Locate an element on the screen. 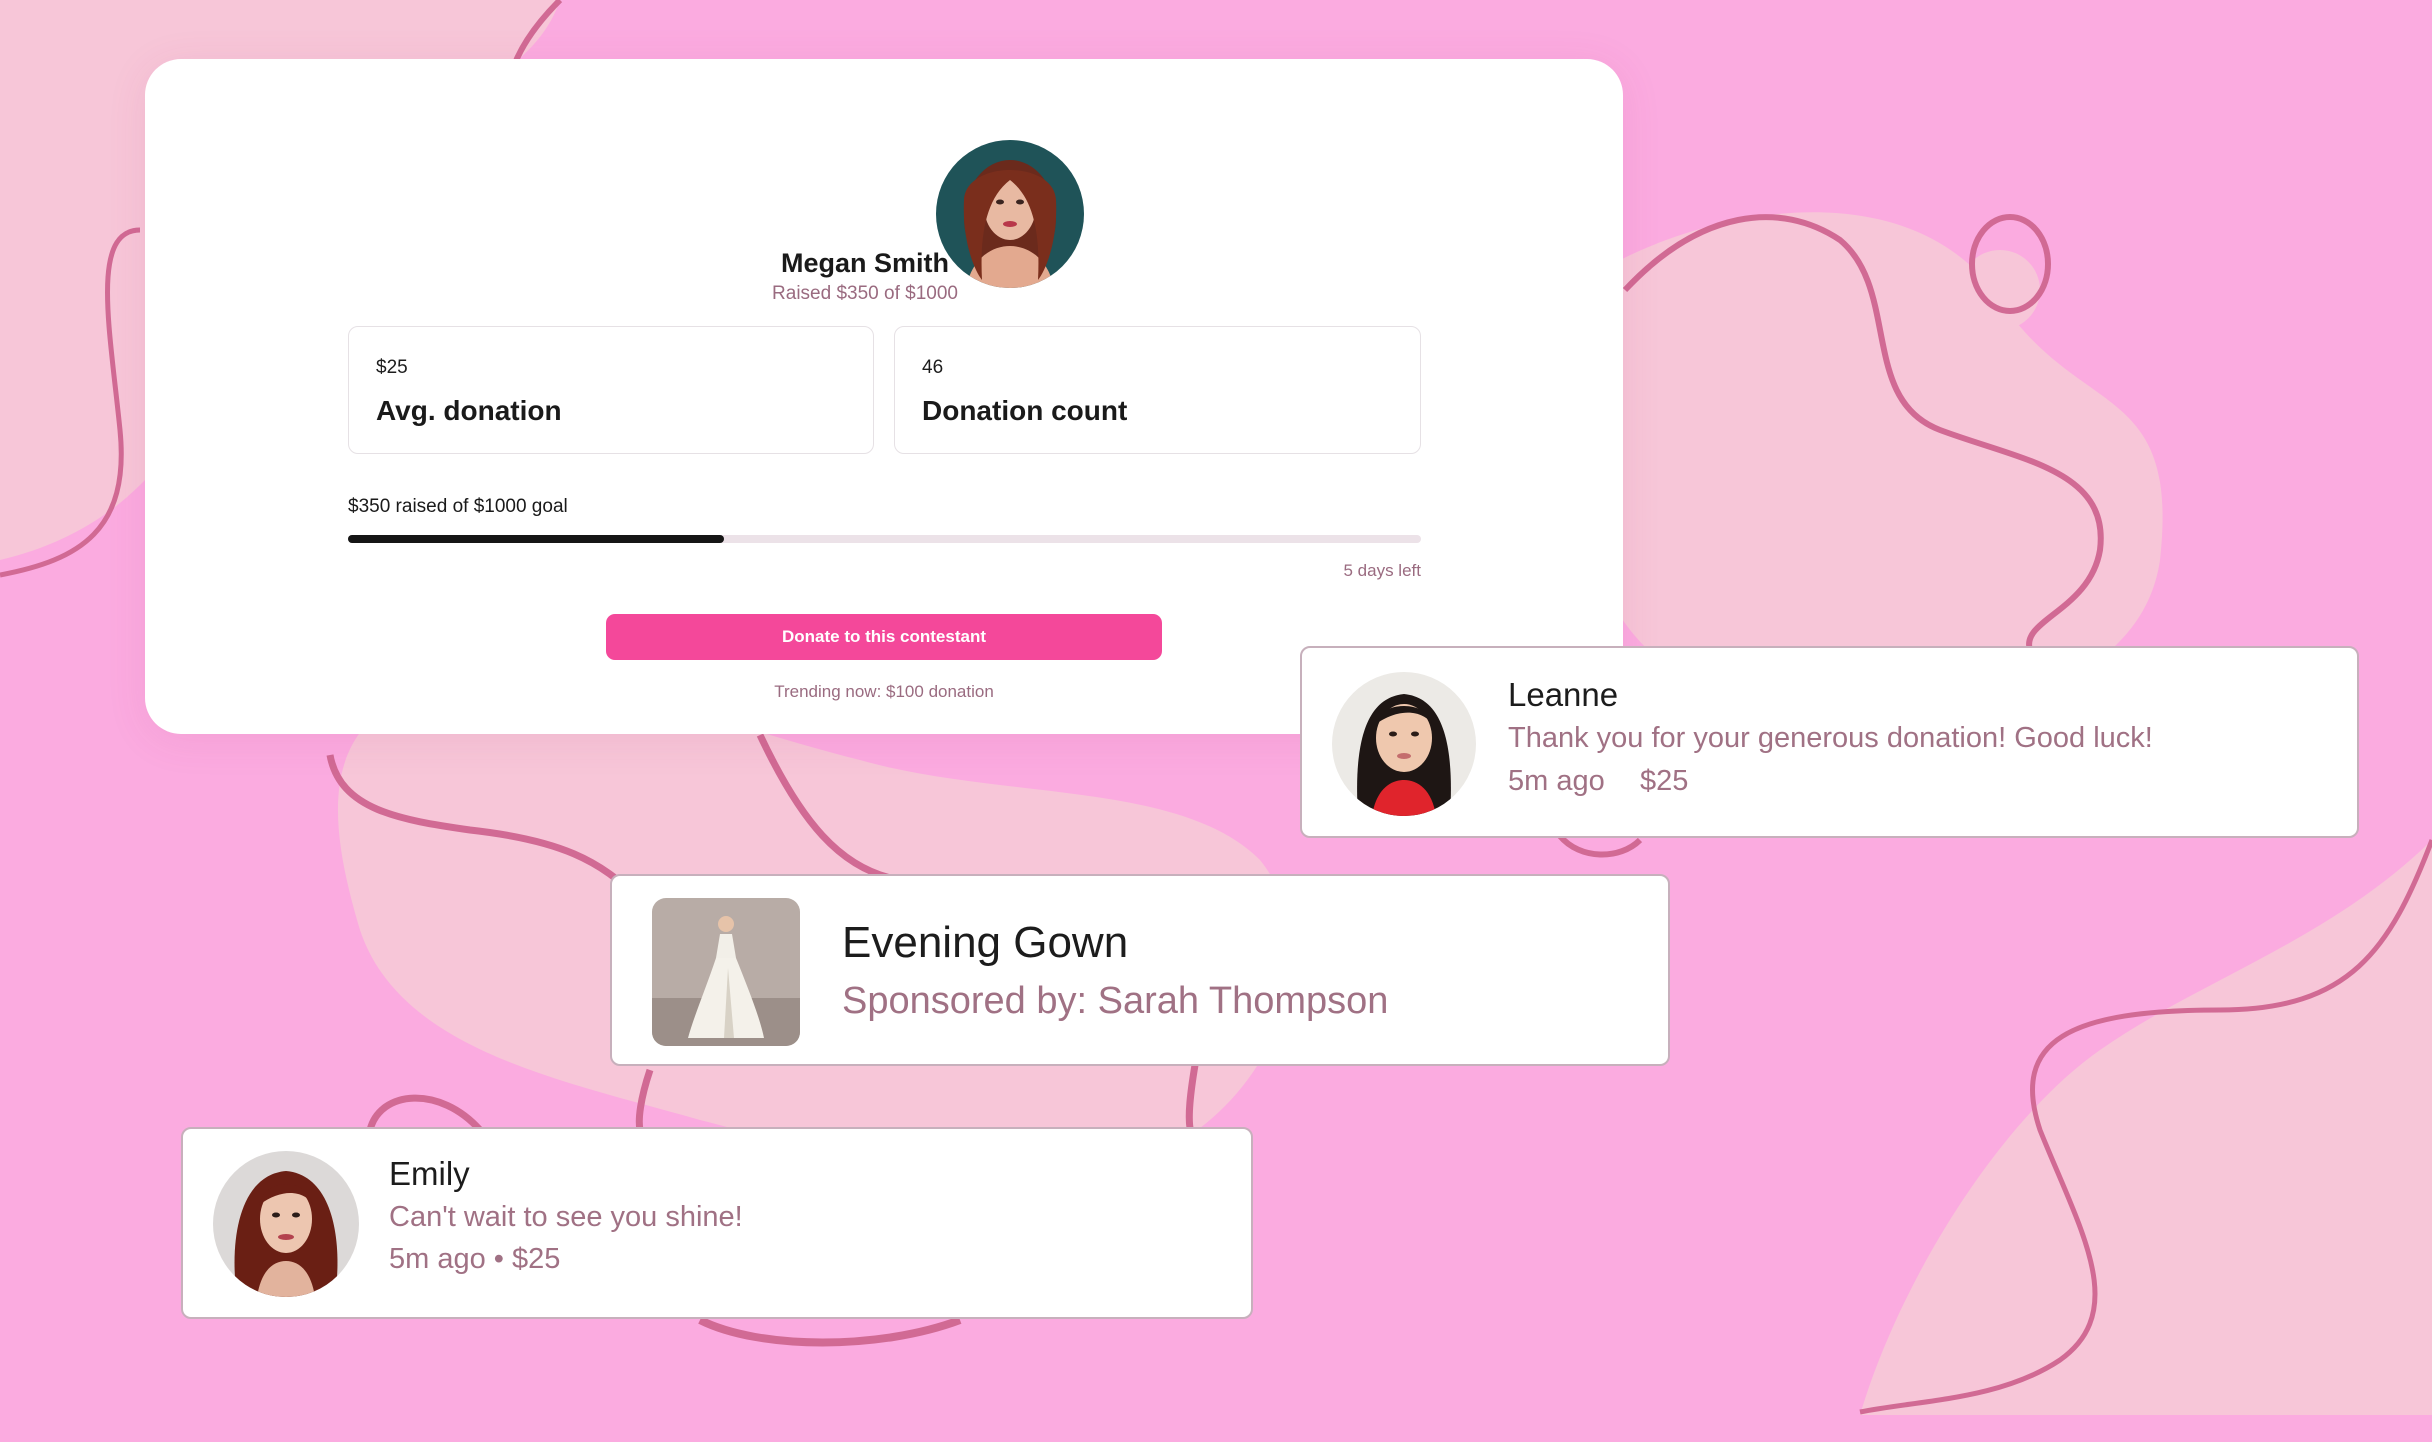  raised-summary: Raised $350 of $1000 is located at coordinates (865, 293).